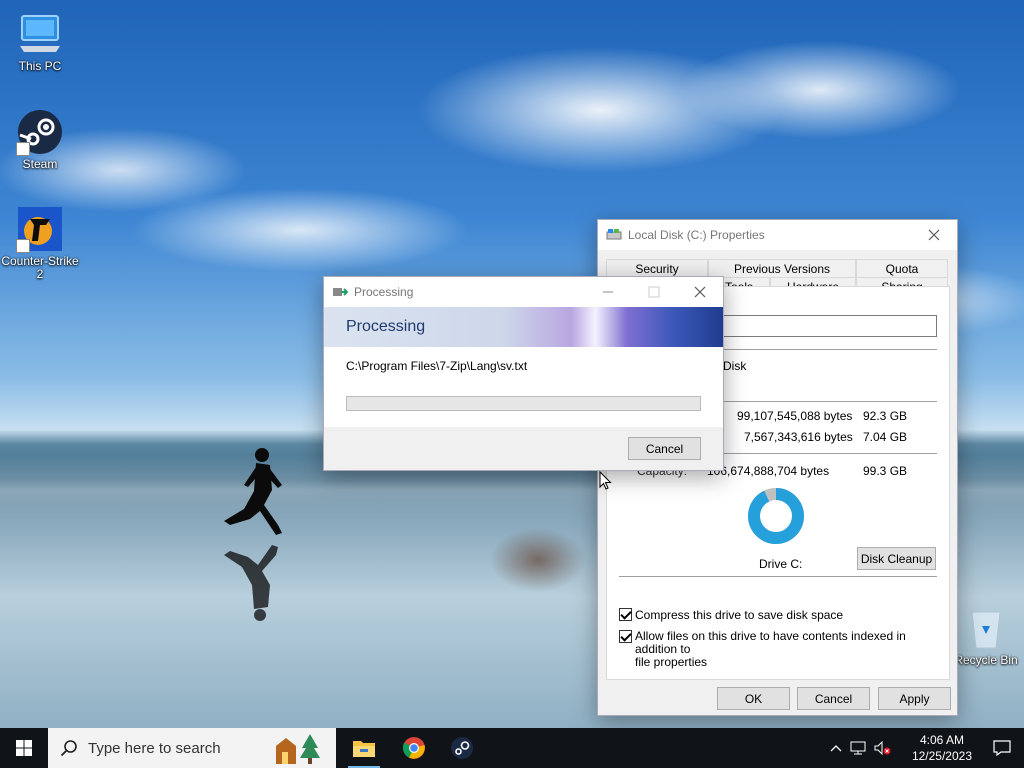  I want to click on mouse-cursor-icon, so click(605, 480).